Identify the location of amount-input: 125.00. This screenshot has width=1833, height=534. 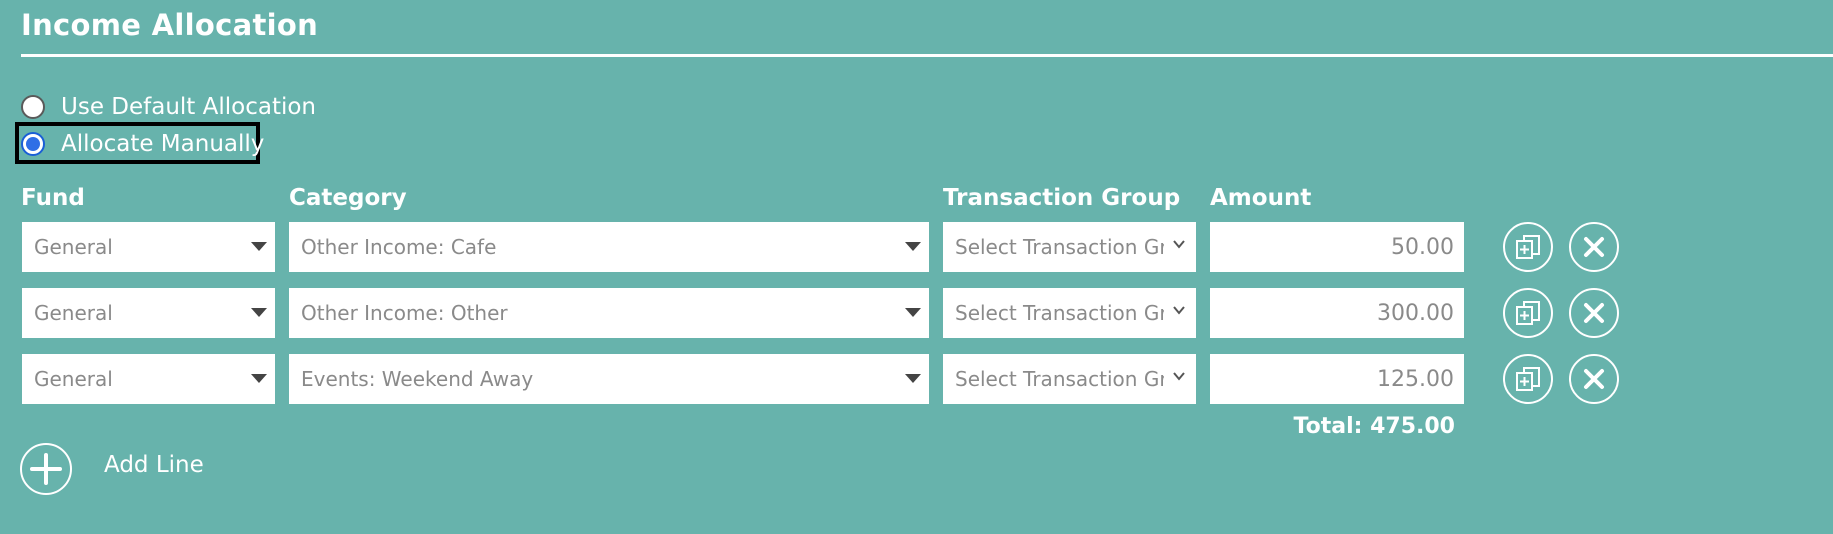
(1337, 379).